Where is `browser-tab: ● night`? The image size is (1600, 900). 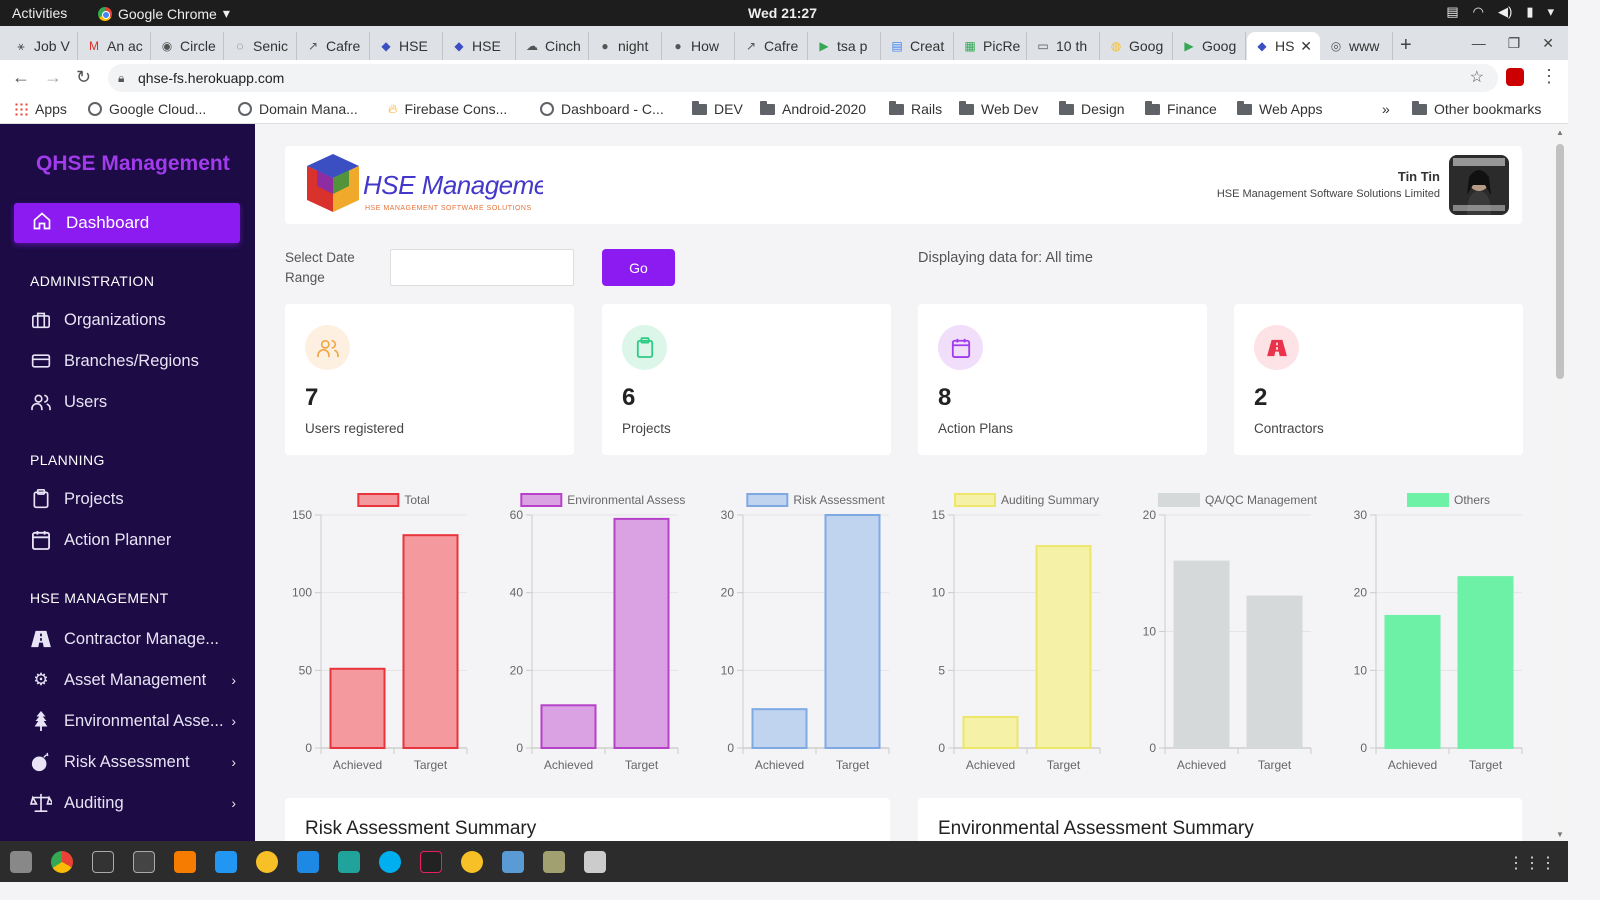 browser-tab: ● night is located at coordinates (626, 46).